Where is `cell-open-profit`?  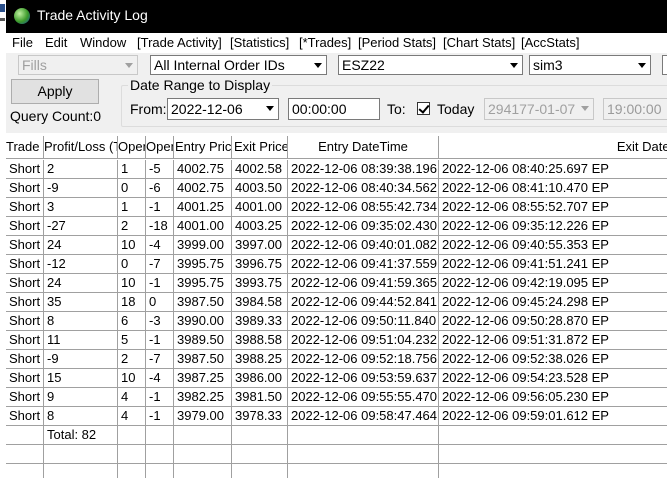 cell-open-profit is located at coordinates (132, 435).